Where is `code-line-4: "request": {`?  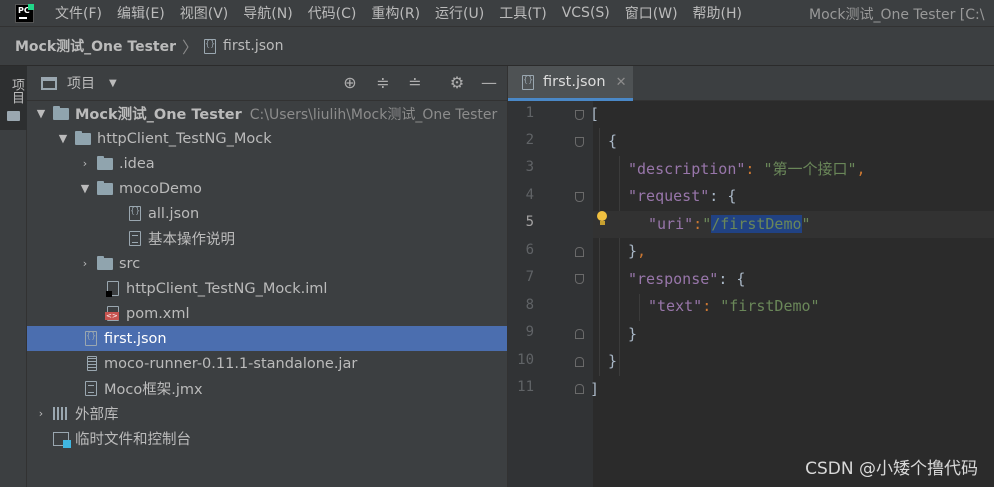
code-line-4: "request": { is located at coordinates (682, 196).